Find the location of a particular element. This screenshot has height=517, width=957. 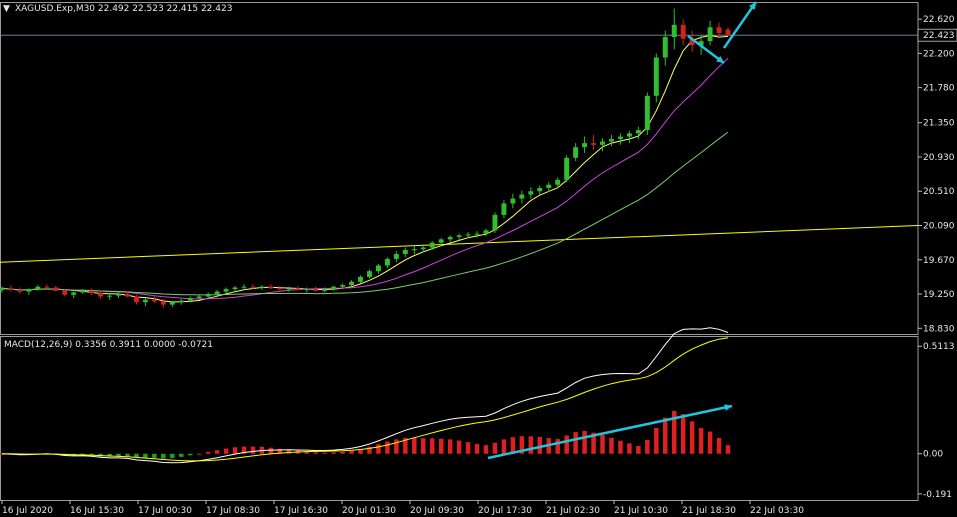

time-tick-label: 20 Jul 17:30 is located at coordinates (505, 511).